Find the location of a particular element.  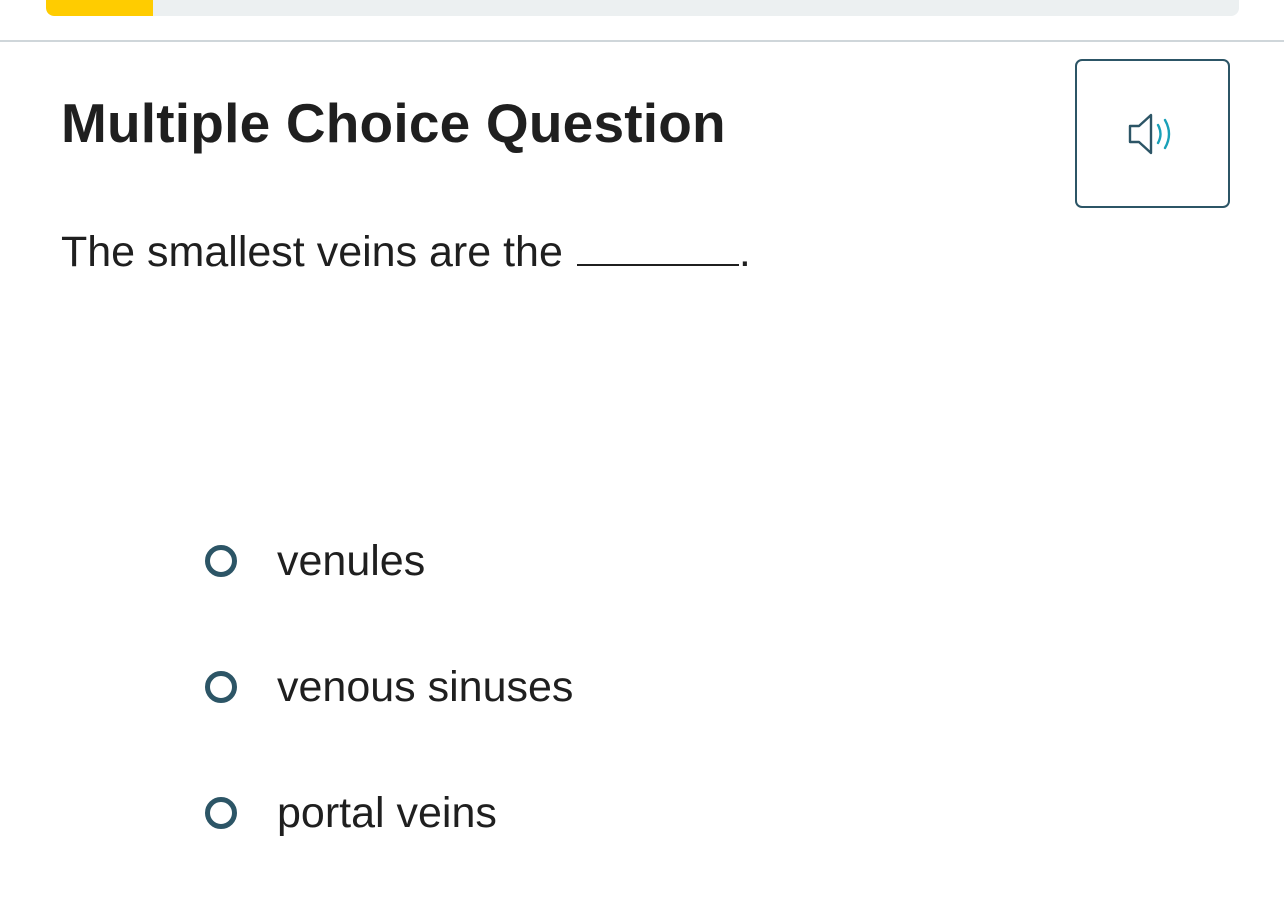

question-text: The smallest veins are the is located at coordinates (312, 252).